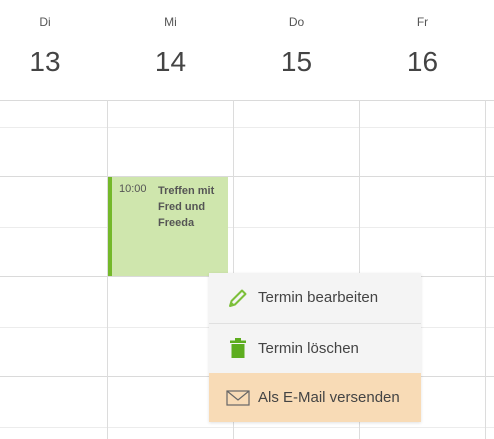  I want to click on day-name: Mi, so click(170, 22).